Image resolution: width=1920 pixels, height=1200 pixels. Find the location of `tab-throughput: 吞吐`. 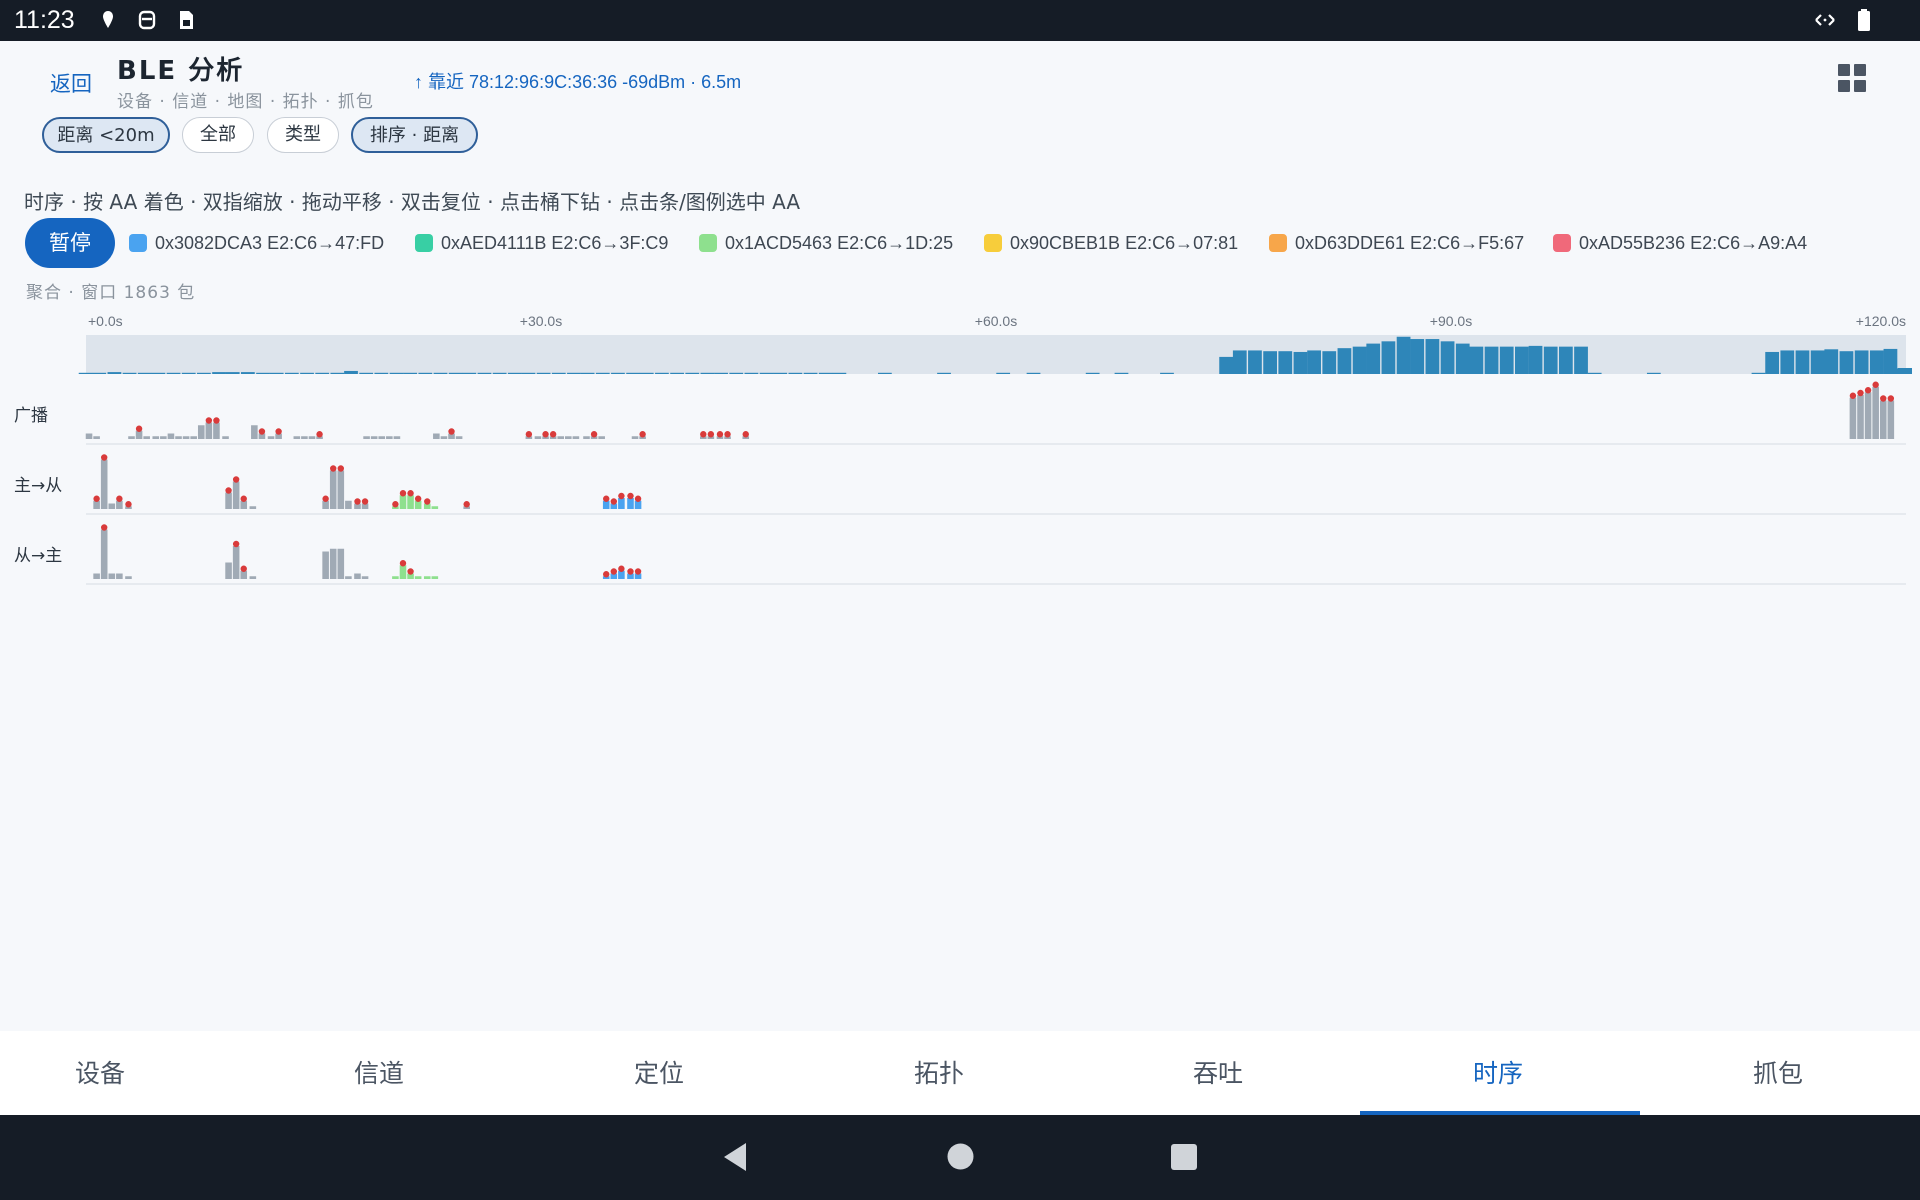

tab-throughput: 吞吐 is located at coordinates (1218, 1073).